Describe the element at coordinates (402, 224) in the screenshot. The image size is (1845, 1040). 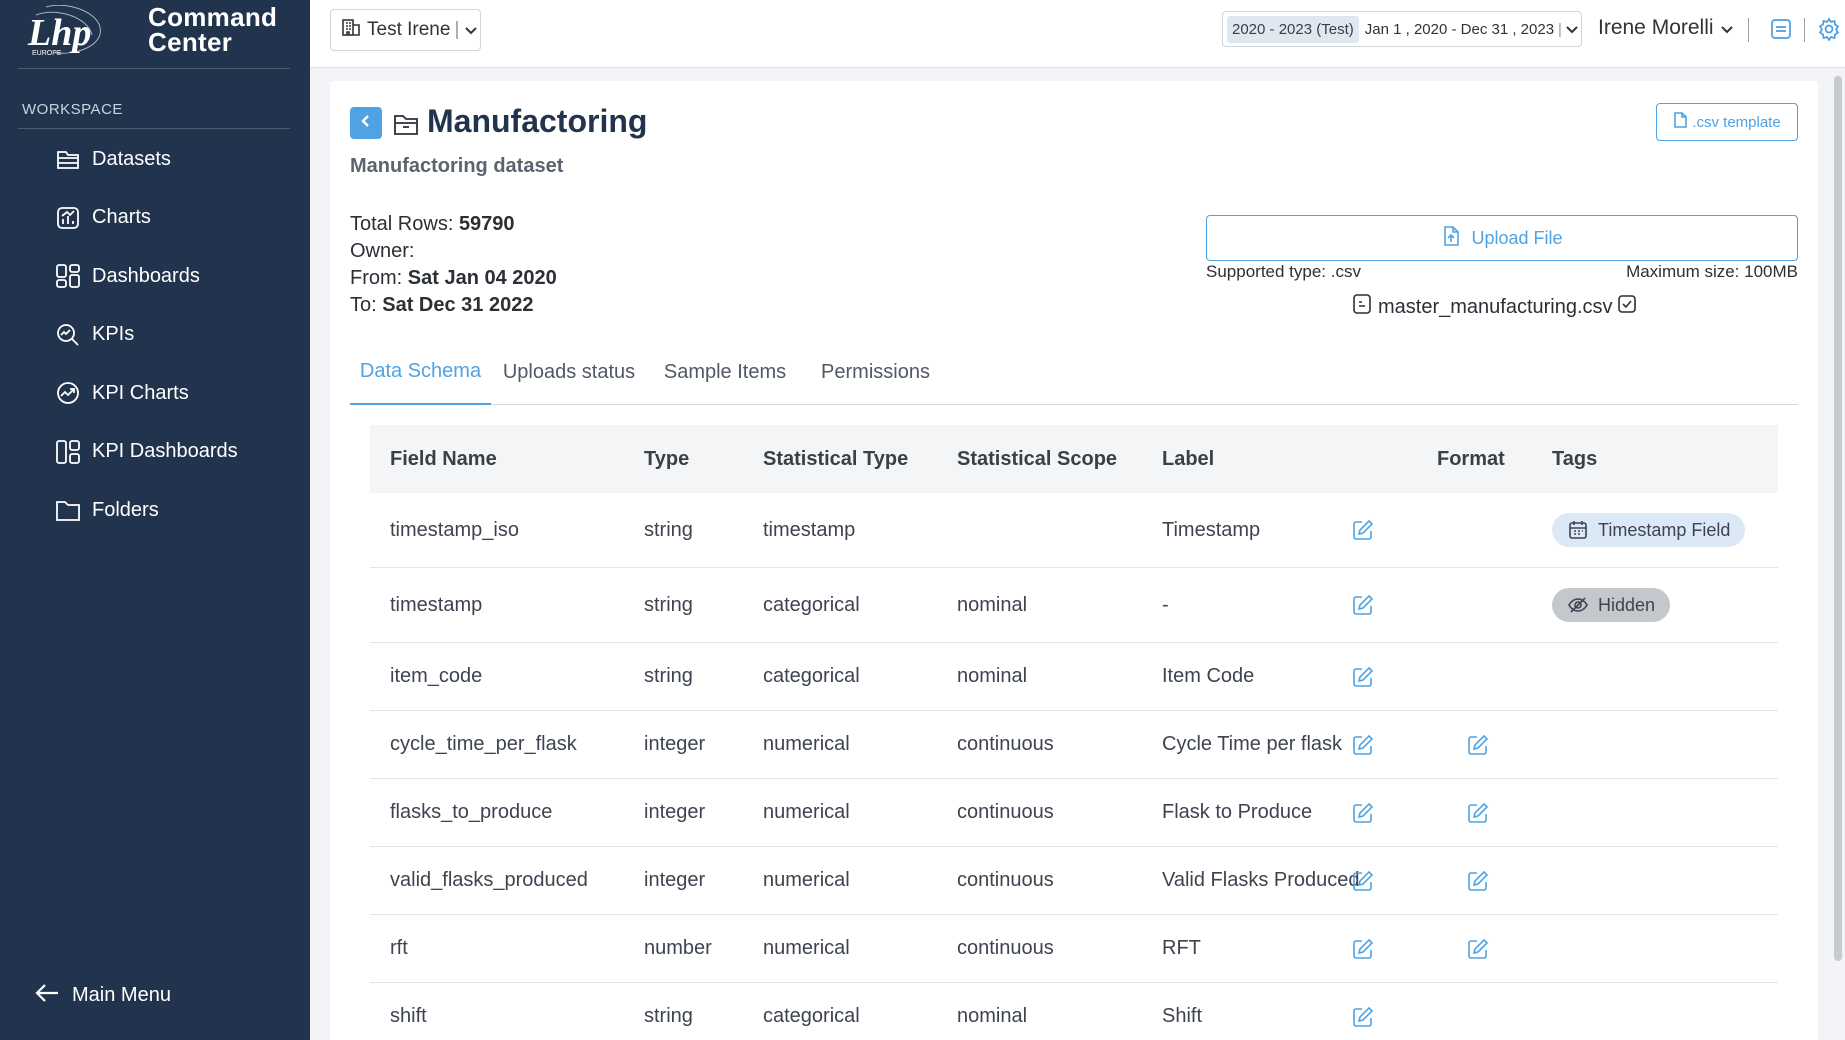
I see `total-rows-label: Total Rows:` at that location.